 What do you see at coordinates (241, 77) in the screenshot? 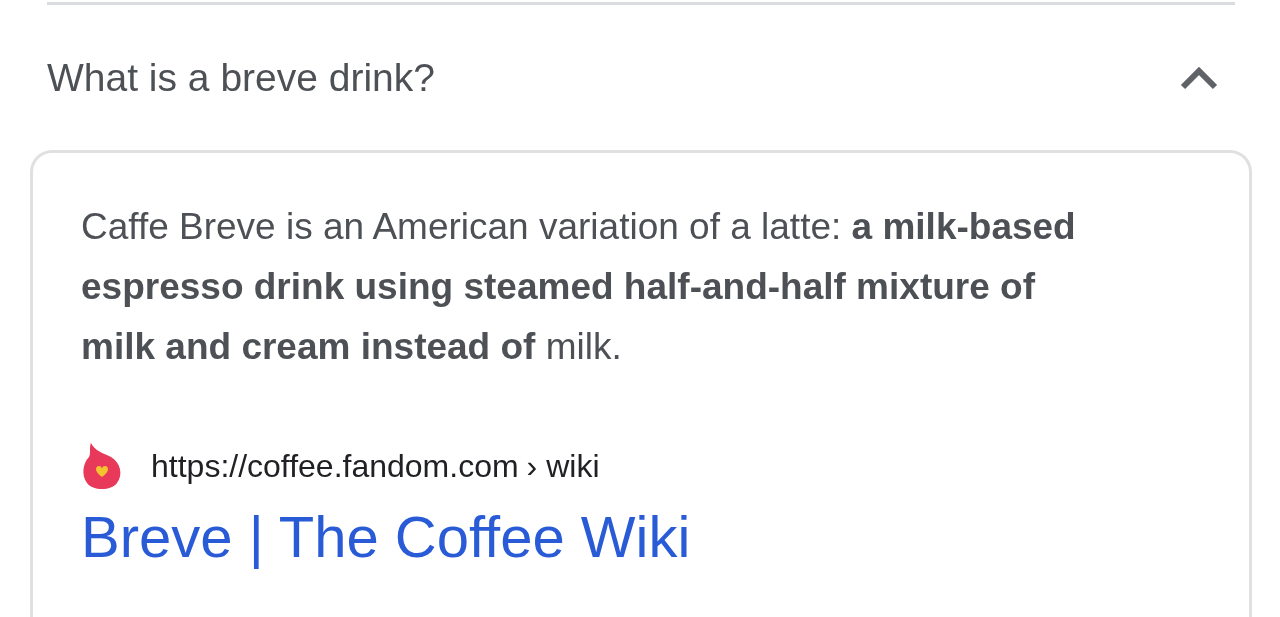
I see `question-text: What is a breve drink?` at bounding box center [241, 77].